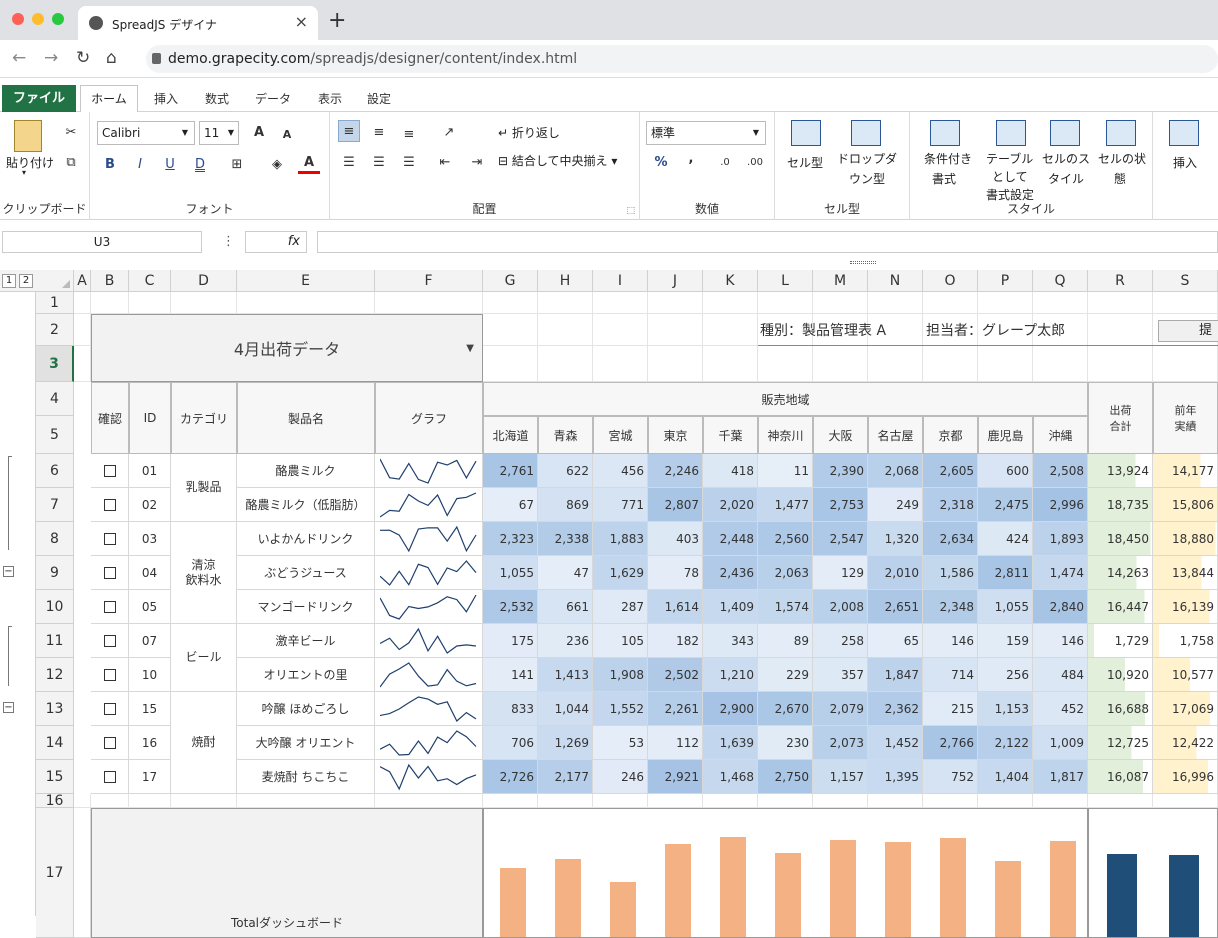 The image size is (1218, 938). I want to click on prev-cell: 12,422, so click(1185, 743).